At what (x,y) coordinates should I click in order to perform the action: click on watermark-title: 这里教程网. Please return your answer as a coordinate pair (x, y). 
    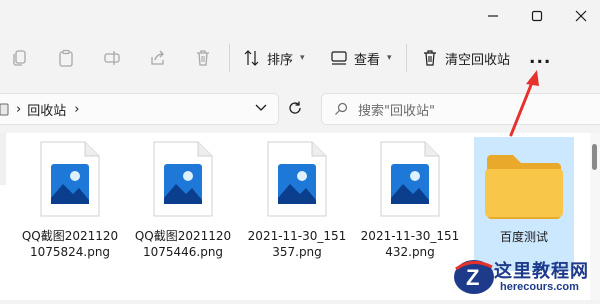
    Looking at the image, I should click on (541, 271).